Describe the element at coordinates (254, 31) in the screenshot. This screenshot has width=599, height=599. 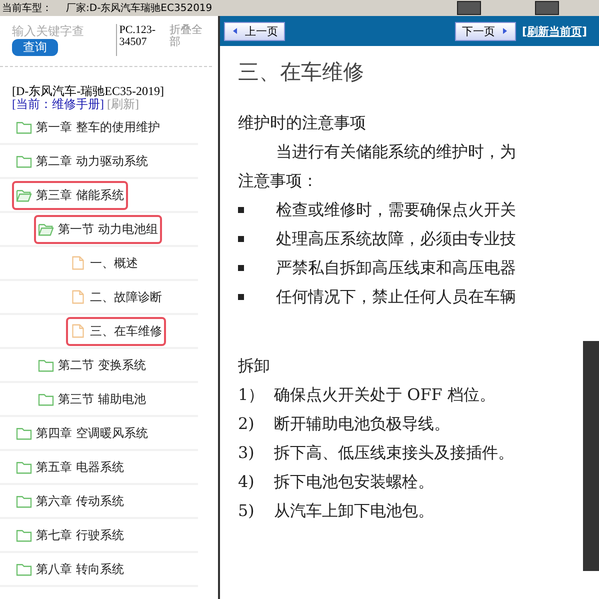
I see `previous-page-button: 上一页` at that location.